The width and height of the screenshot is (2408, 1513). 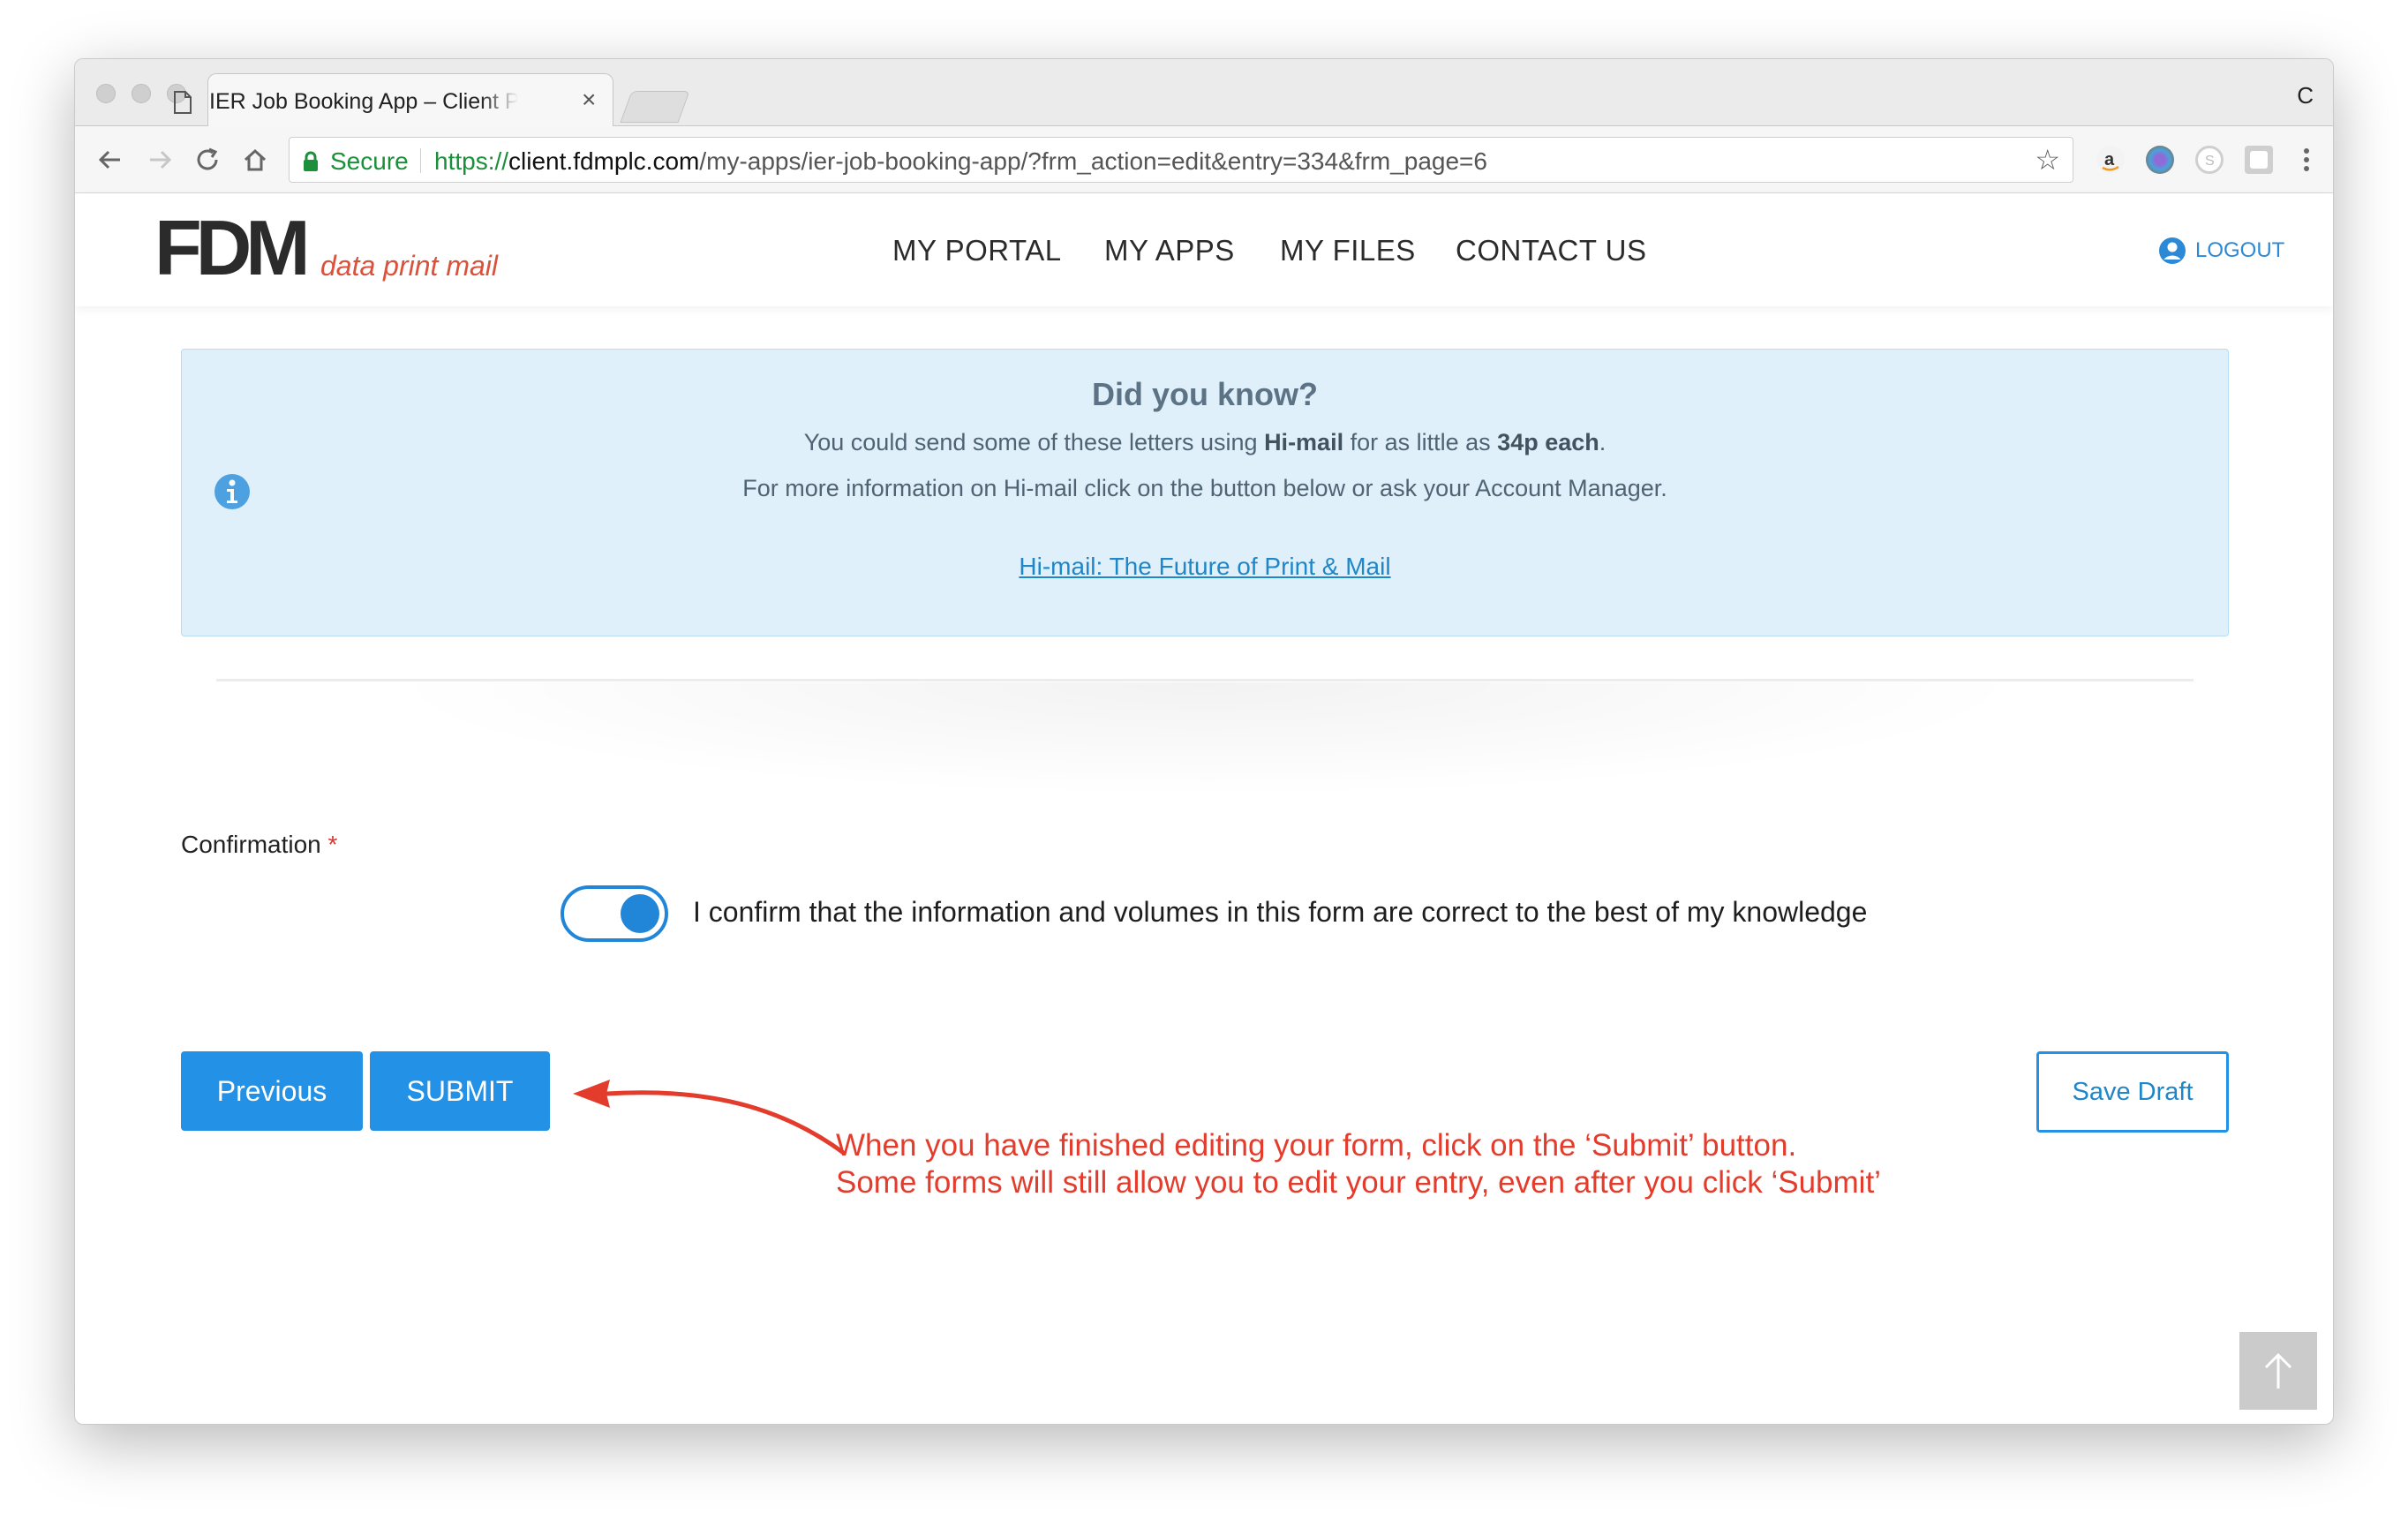 I want to click on reload-icon, so click(x=207, y=160).